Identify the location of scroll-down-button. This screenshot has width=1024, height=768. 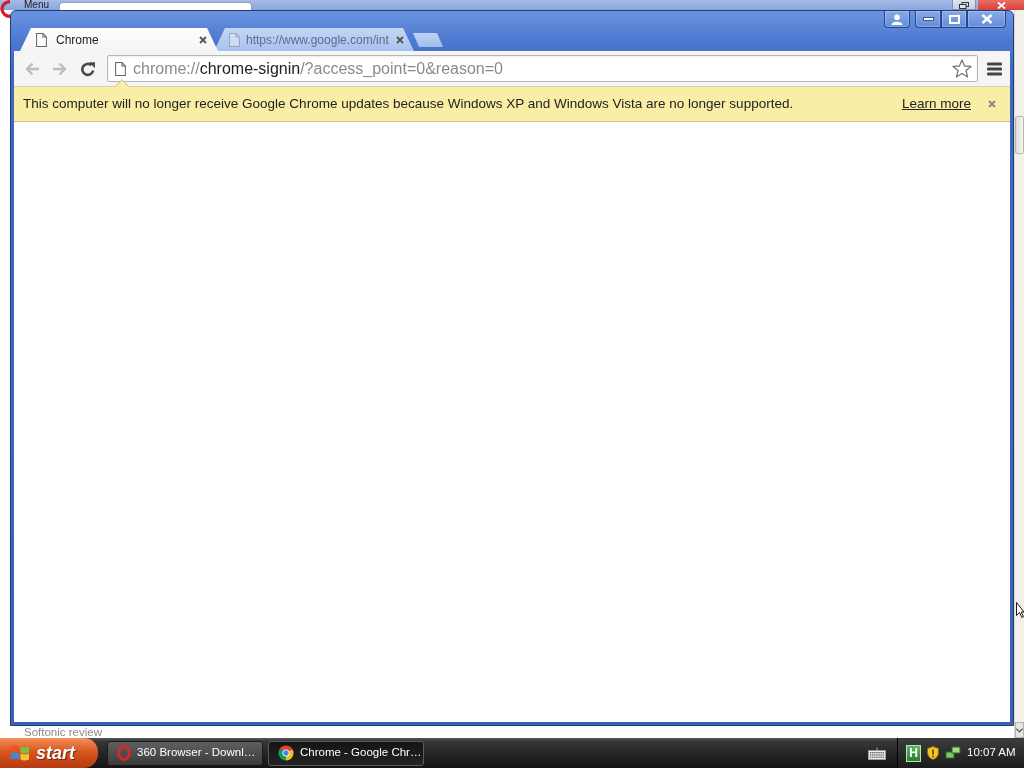
(1019, 730).